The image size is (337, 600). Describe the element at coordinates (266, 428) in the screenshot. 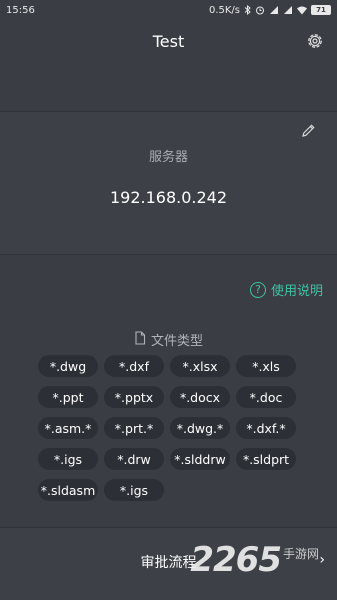

I see `file-type-tag: *.dxf.*` at that location.